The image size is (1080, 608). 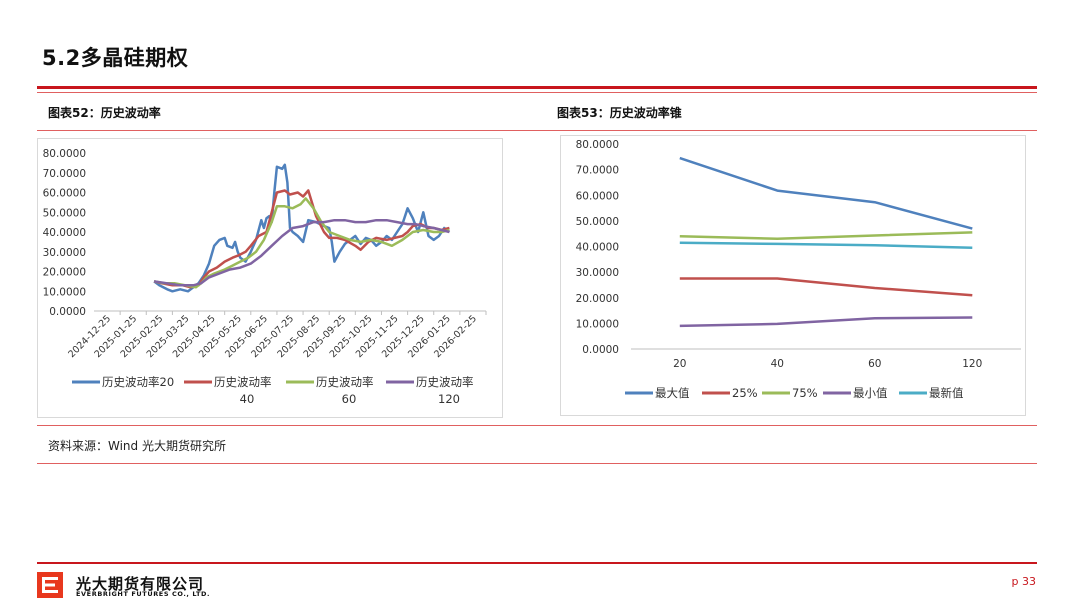 I want to click on x-tick-label: 20, so click(x=679, y=364).